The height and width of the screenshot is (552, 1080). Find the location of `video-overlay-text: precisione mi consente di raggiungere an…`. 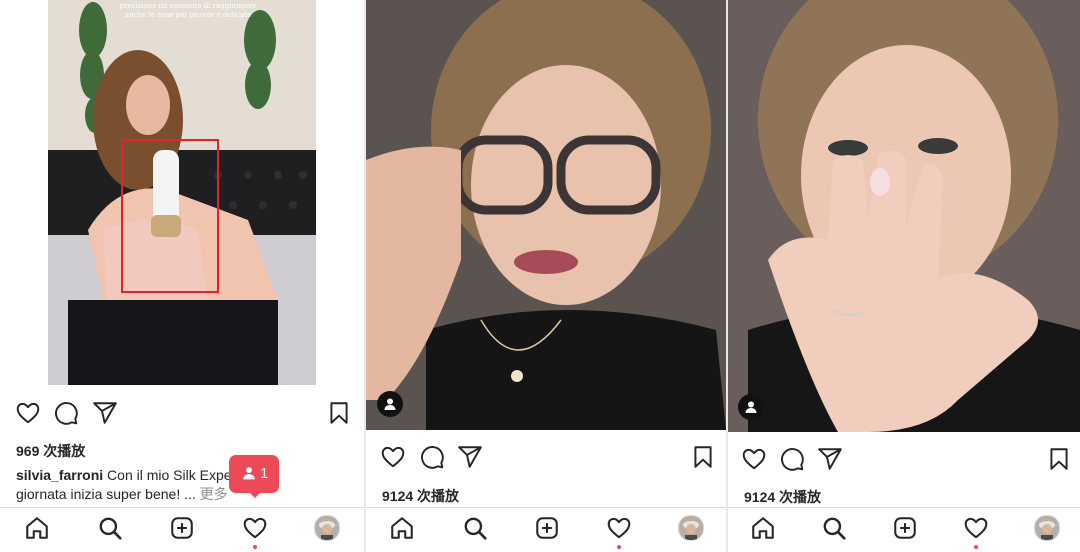

video-overlay-text: precisione mi consente di raggiungere an… is located at coordinates (188, 10).